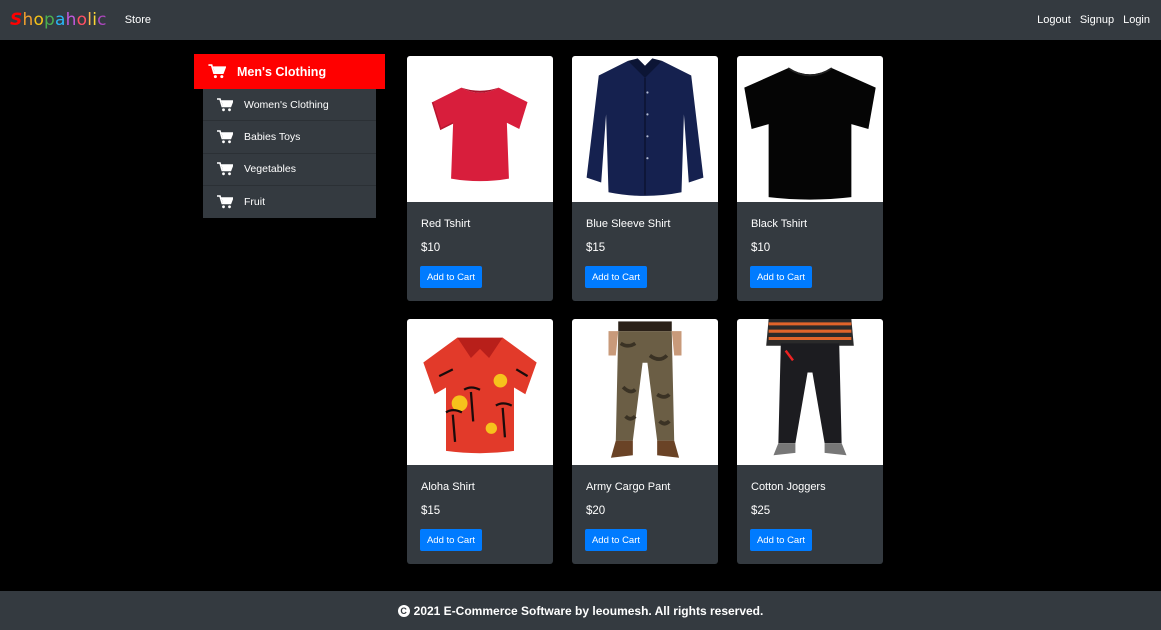  What do you see at coordinates (761, 511) in the screenshot?
I see `product-price: $25` at bounding box center [761, 511].